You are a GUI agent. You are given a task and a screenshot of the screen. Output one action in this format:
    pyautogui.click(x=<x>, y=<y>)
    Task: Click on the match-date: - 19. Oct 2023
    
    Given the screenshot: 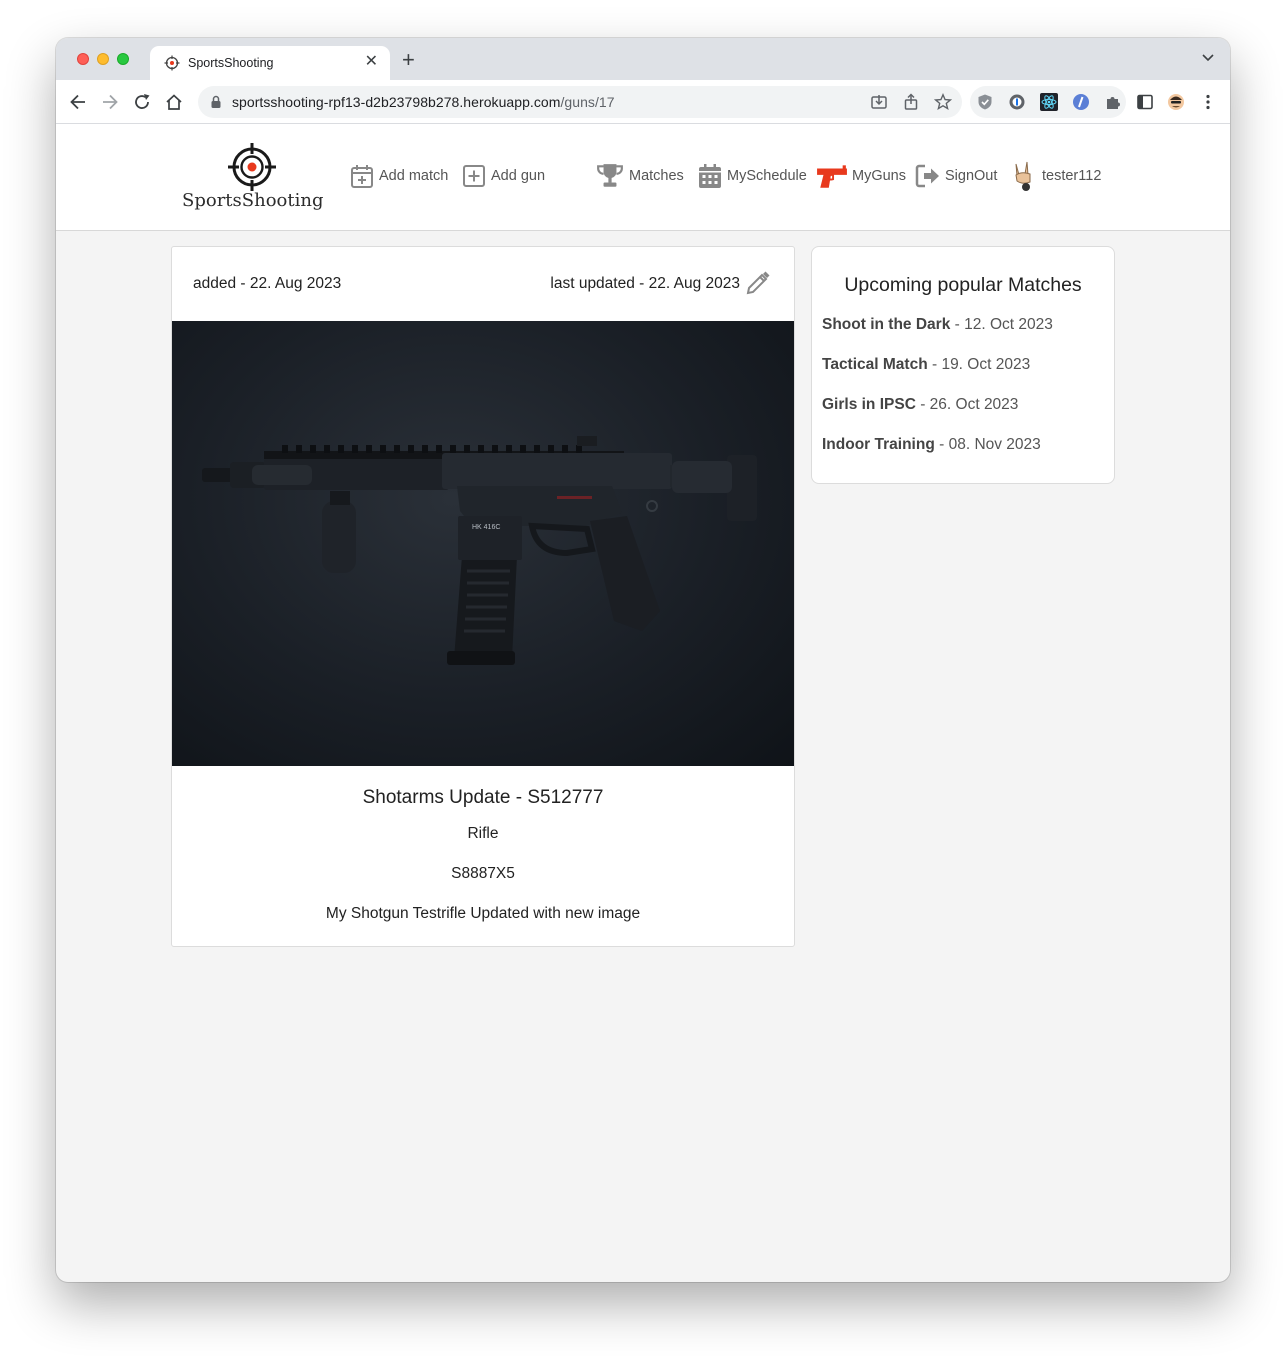 What is the action you would take?
    pyautogui.click(x=979, y=364)
    